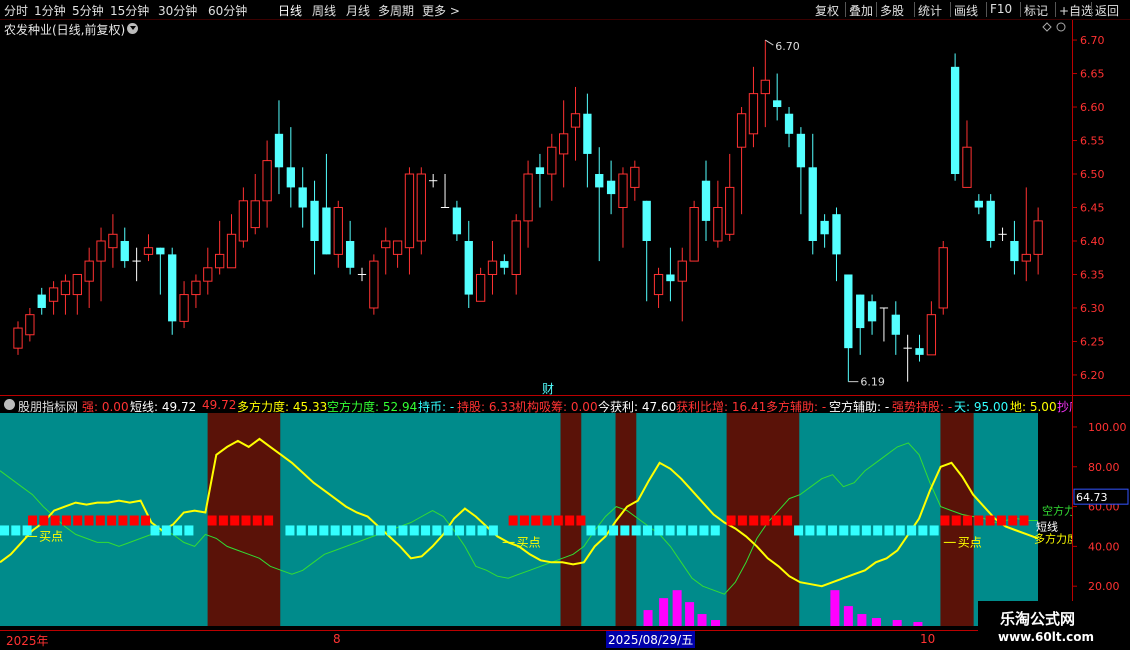  What do you see at coordinates (861, 10) in the screenshot?
I see `toolbar-button-1: 叠加` at bounding box center [861, 10].